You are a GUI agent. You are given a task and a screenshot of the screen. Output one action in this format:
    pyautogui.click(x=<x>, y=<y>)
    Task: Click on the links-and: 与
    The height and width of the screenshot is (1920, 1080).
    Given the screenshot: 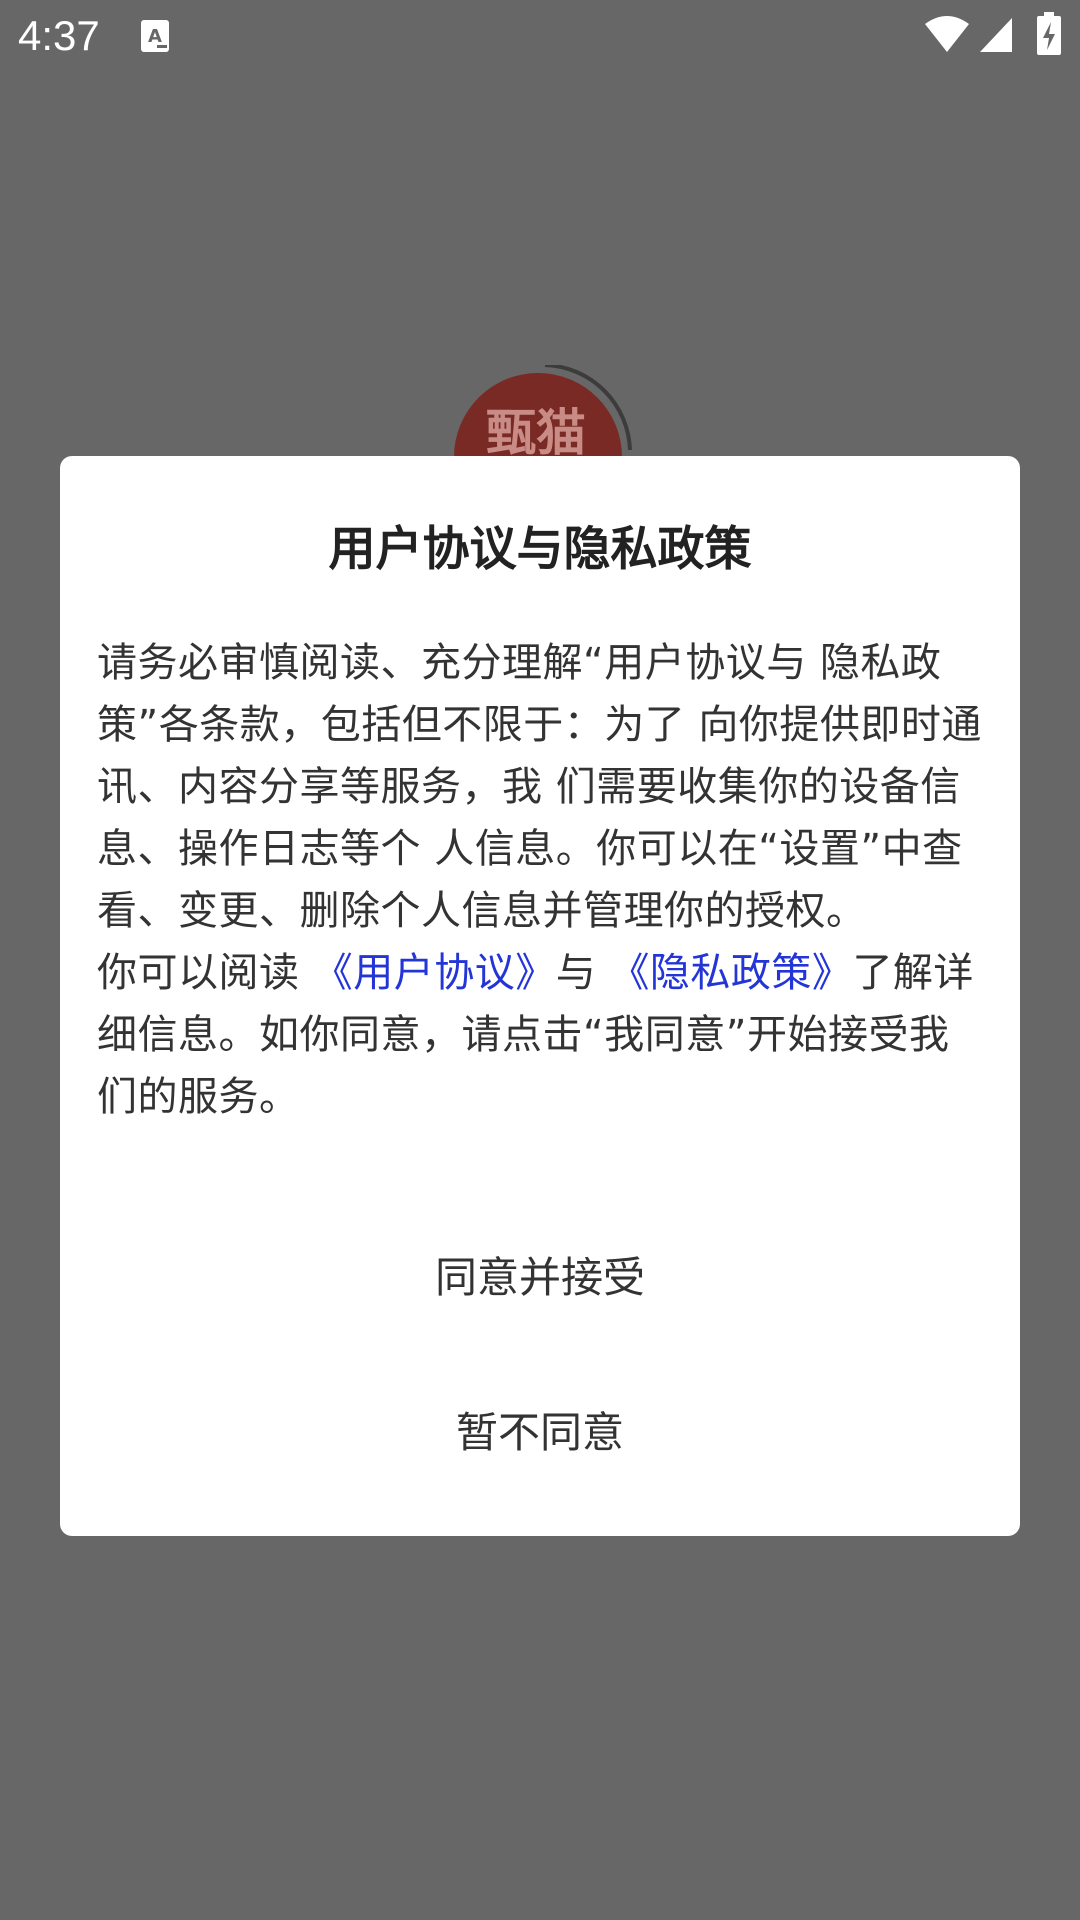 What is the action you would take?
    pyautogui.click(x=582, y=973)
    